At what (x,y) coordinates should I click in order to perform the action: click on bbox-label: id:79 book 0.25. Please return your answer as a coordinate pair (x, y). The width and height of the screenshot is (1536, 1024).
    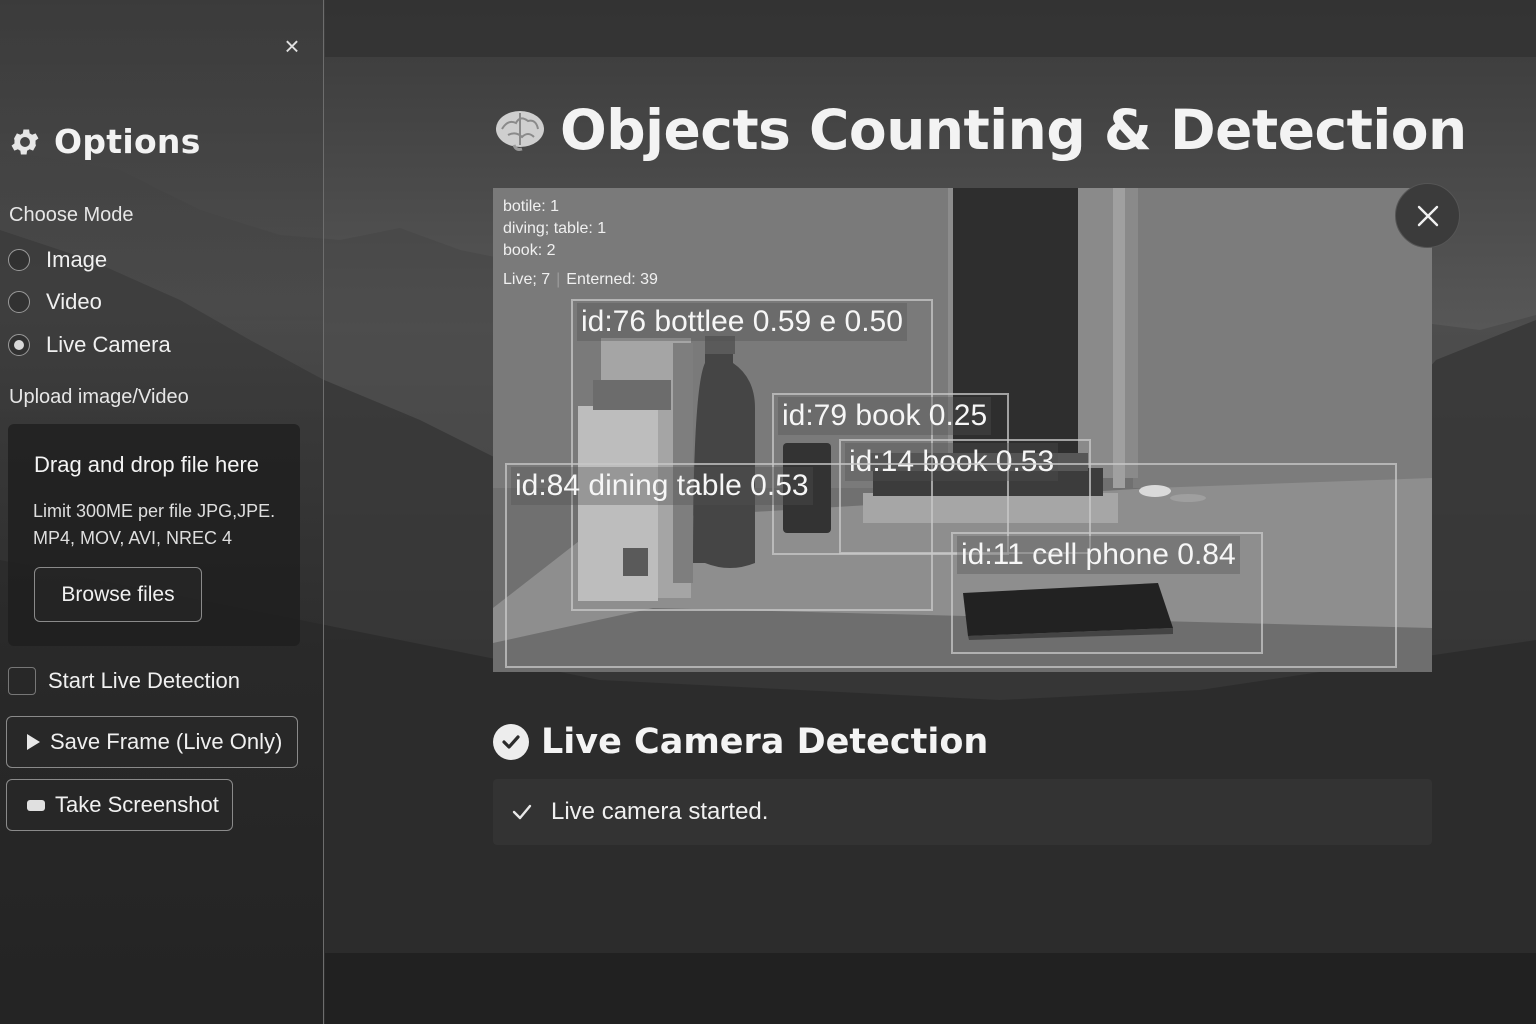
    Looking at the image, I should click on (885, 416).